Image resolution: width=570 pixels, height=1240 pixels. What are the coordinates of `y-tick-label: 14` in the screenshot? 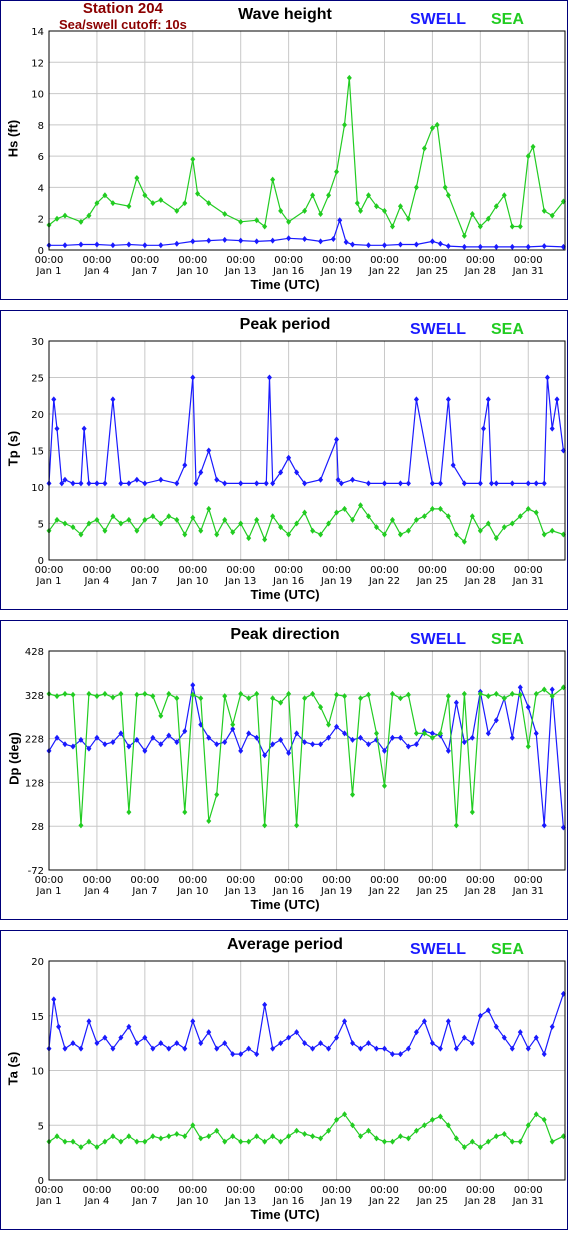 It's located at (37, 32).